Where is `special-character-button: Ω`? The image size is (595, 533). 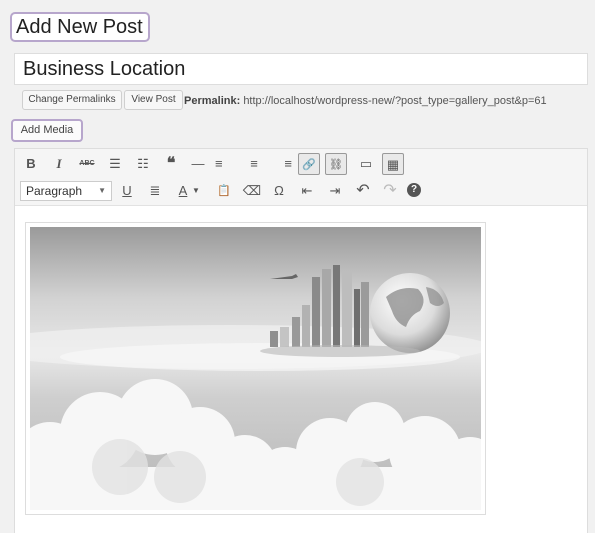
special-character-button: Ω is located at coordinates (279, 191).